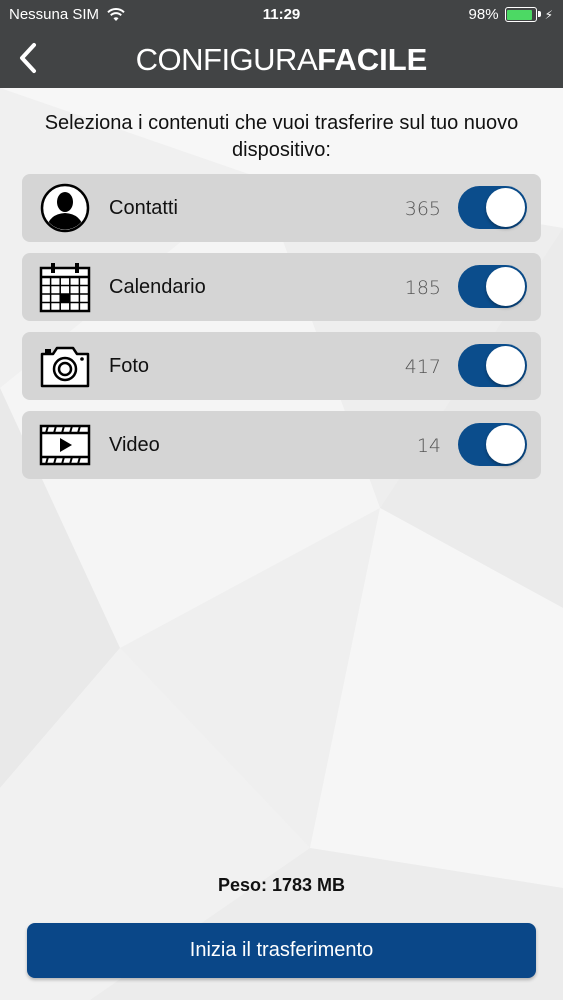 The width and height of the screenshot is (563, 1000). What do you see at coordinates (522, 14) in the screenshot?
I see `battery-icon` at bounding box center [522, 14].